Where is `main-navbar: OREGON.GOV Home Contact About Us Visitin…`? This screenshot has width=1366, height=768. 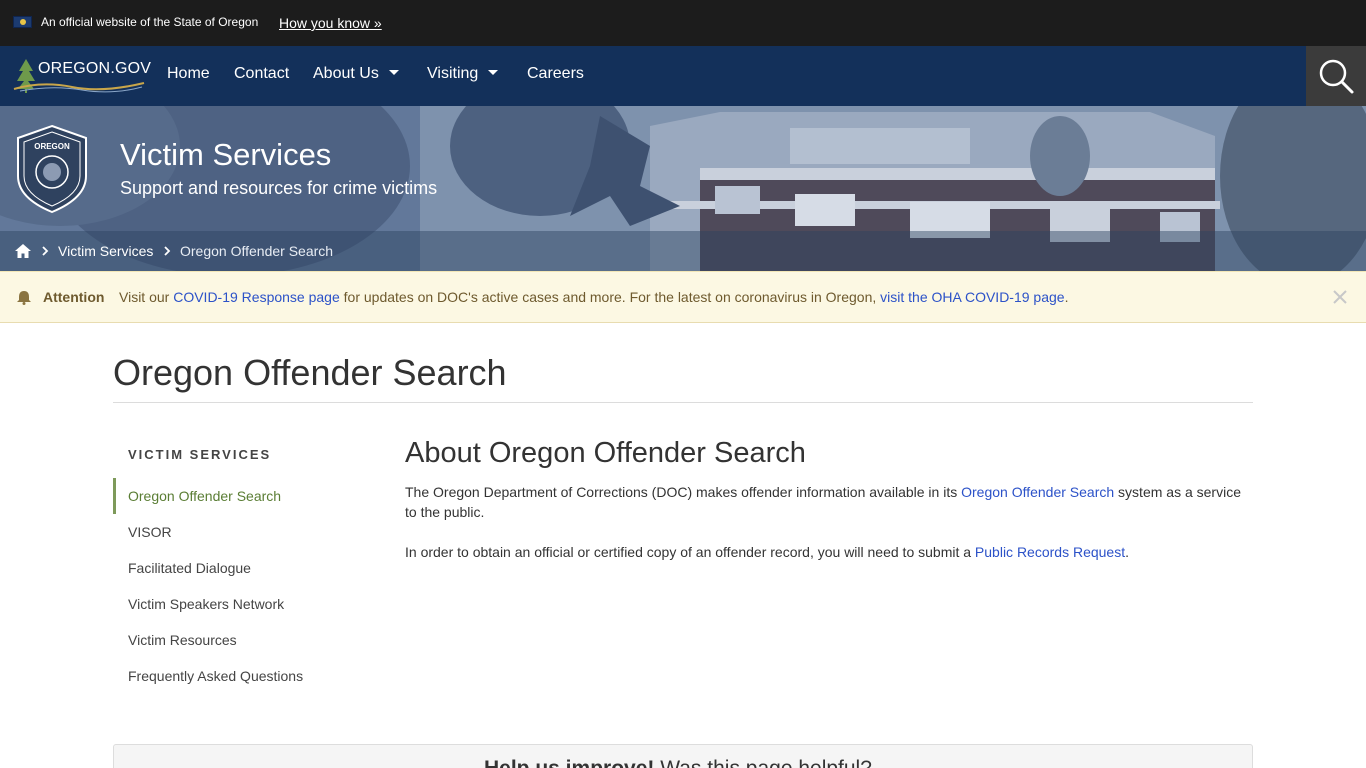
main-navbar: OREGON.GOV Home Contact About Us Visitin… is located at coordinates (683, 76).